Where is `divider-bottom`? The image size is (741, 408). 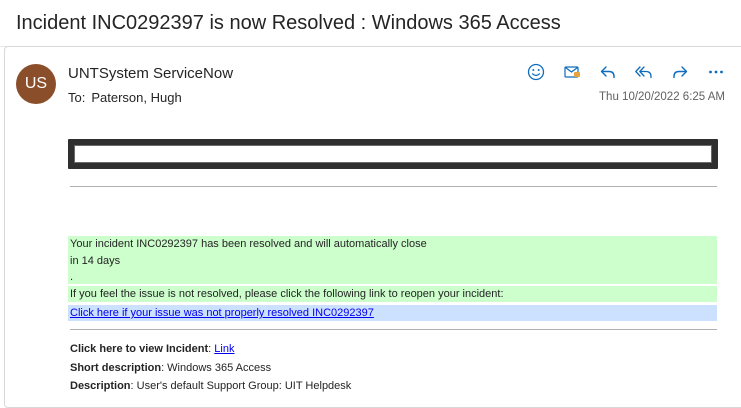 divider-bottom is located at coordinates (393, 329).